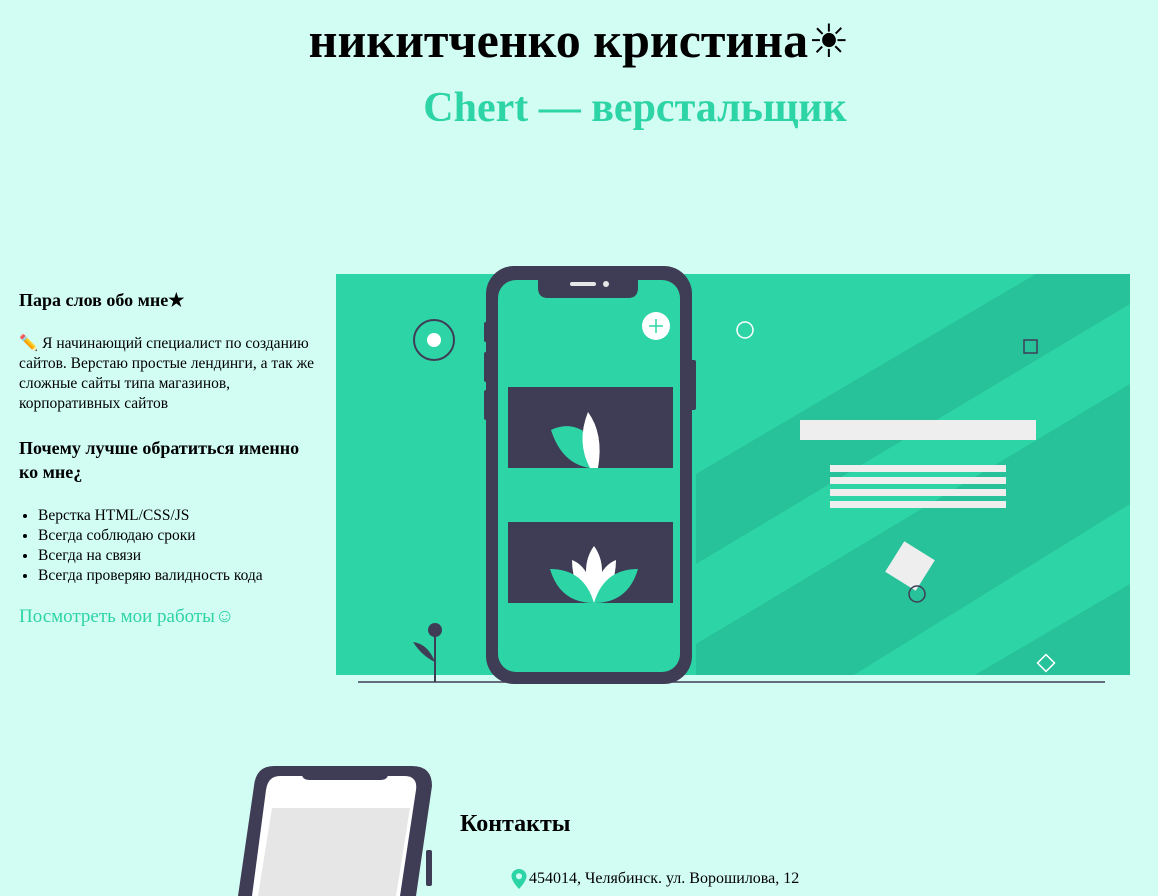 This screenshot has height=896, width=1158. What do you see at coordinates (178, 576) in the screenshot?
I see `list-item: Всегда проверяю валидность кода` at bounding box center [178, 576].